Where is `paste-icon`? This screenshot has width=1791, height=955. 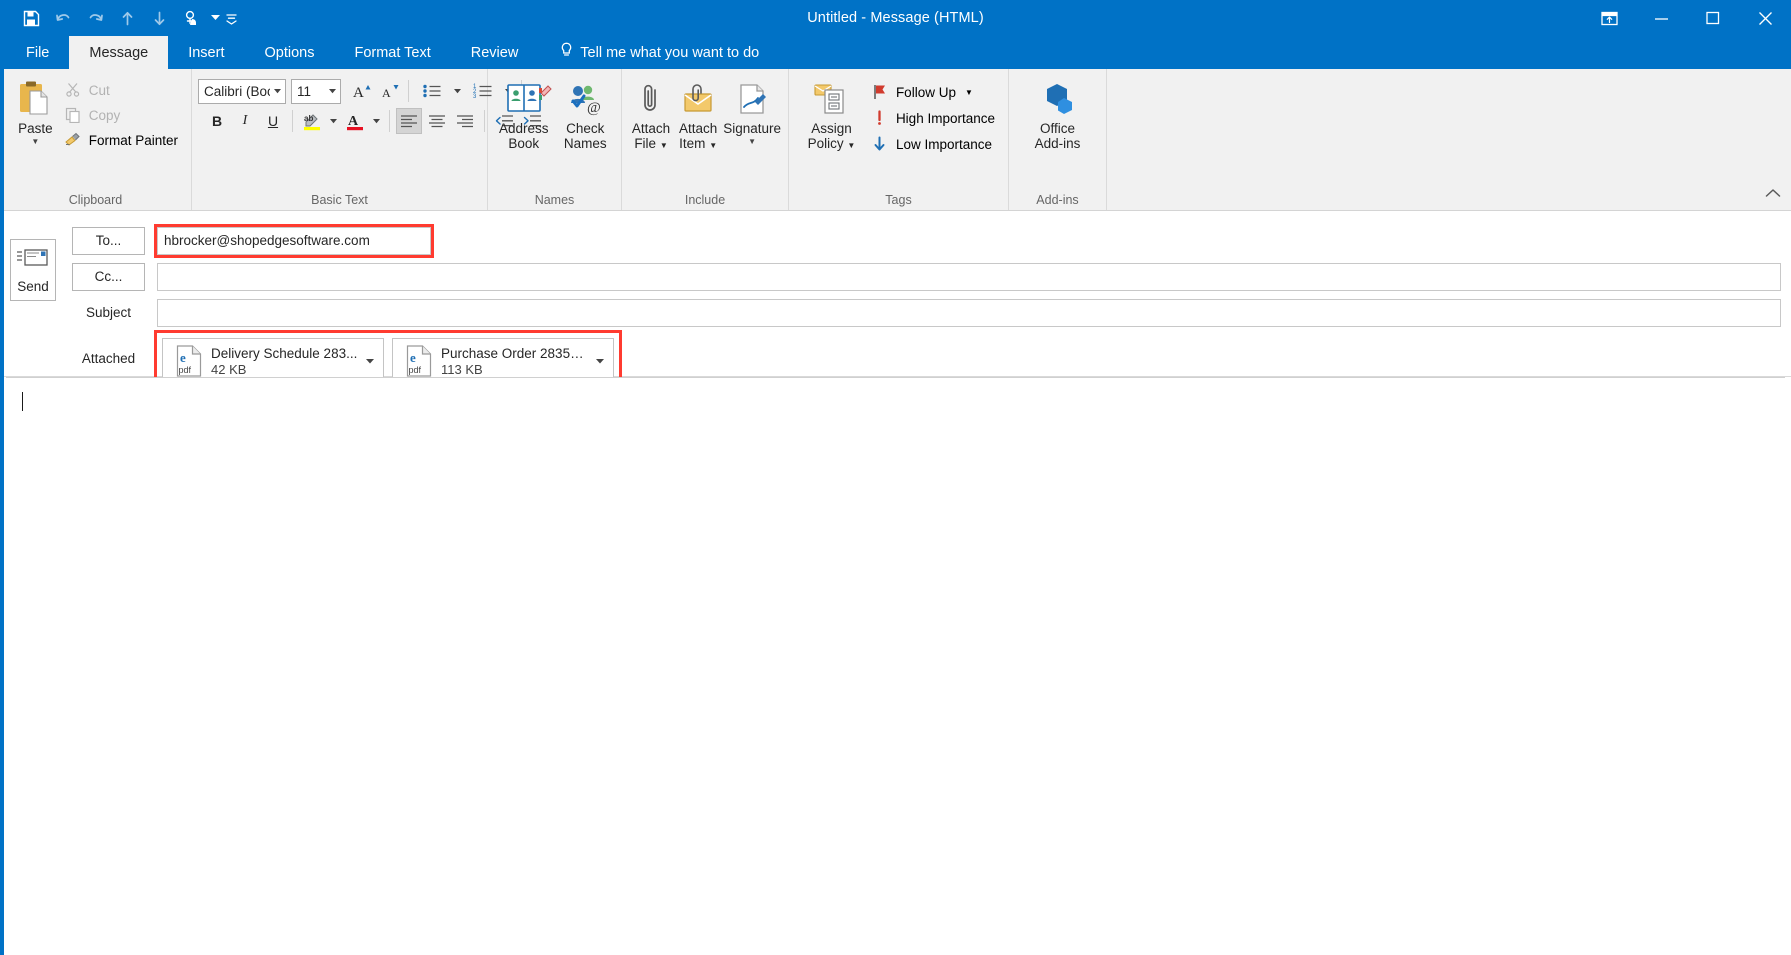 paste-icon is located at coordinates (35, 99).